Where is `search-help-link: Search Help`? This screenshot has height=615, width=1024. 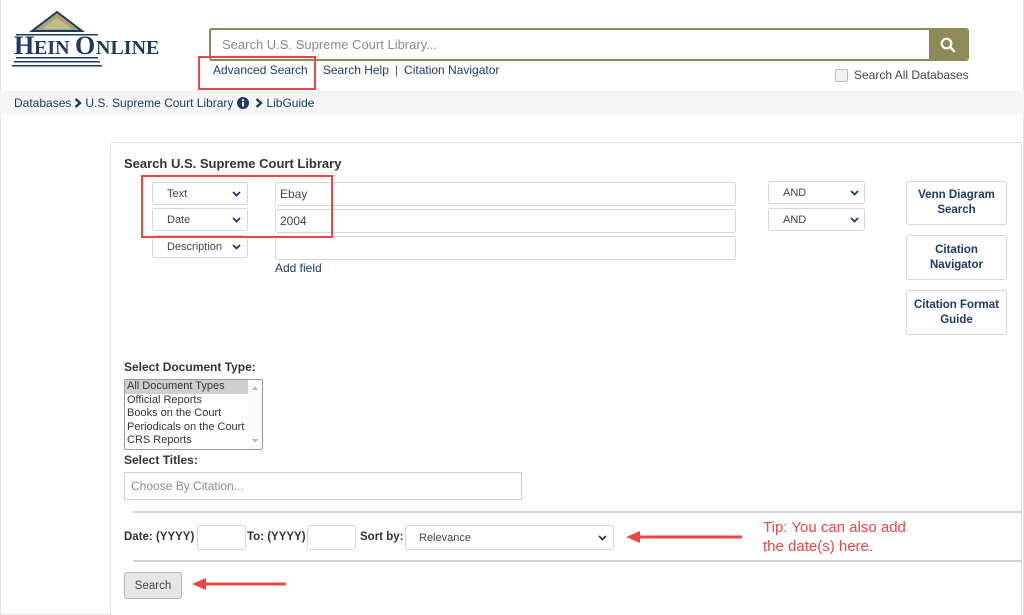
search-help-link: Search Help is located at coordinates (356, 70).